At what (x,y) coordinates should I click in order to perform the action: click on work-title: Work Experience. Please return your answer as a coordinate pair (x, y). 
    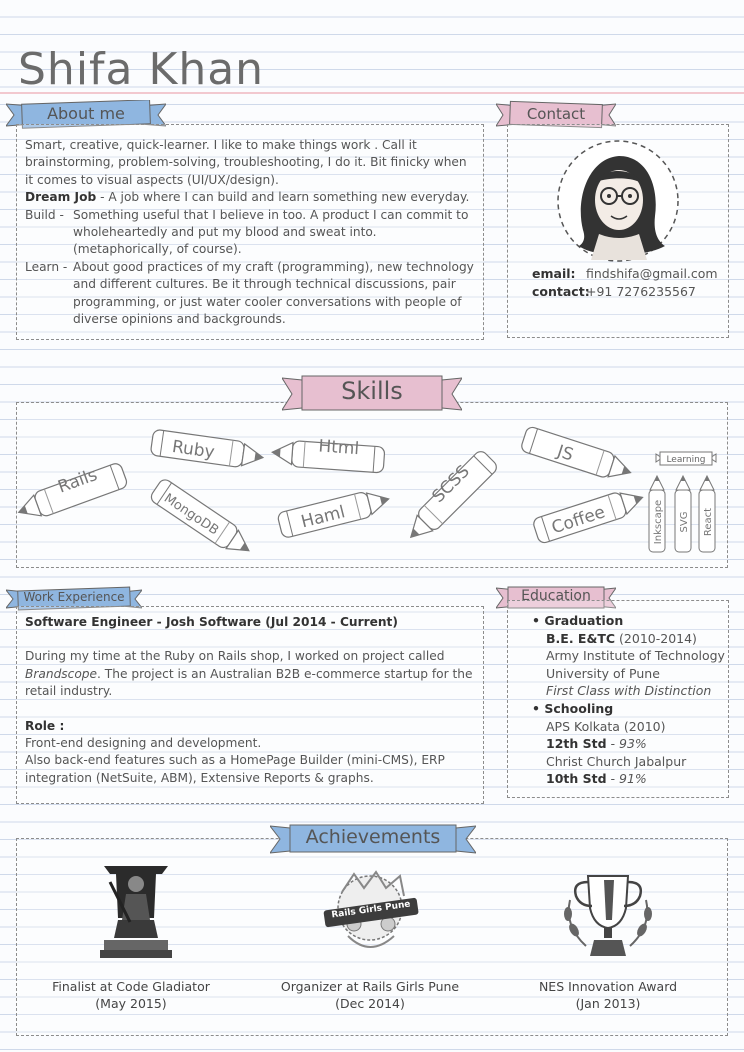
    Looking at the image, I should click on (74, 597).